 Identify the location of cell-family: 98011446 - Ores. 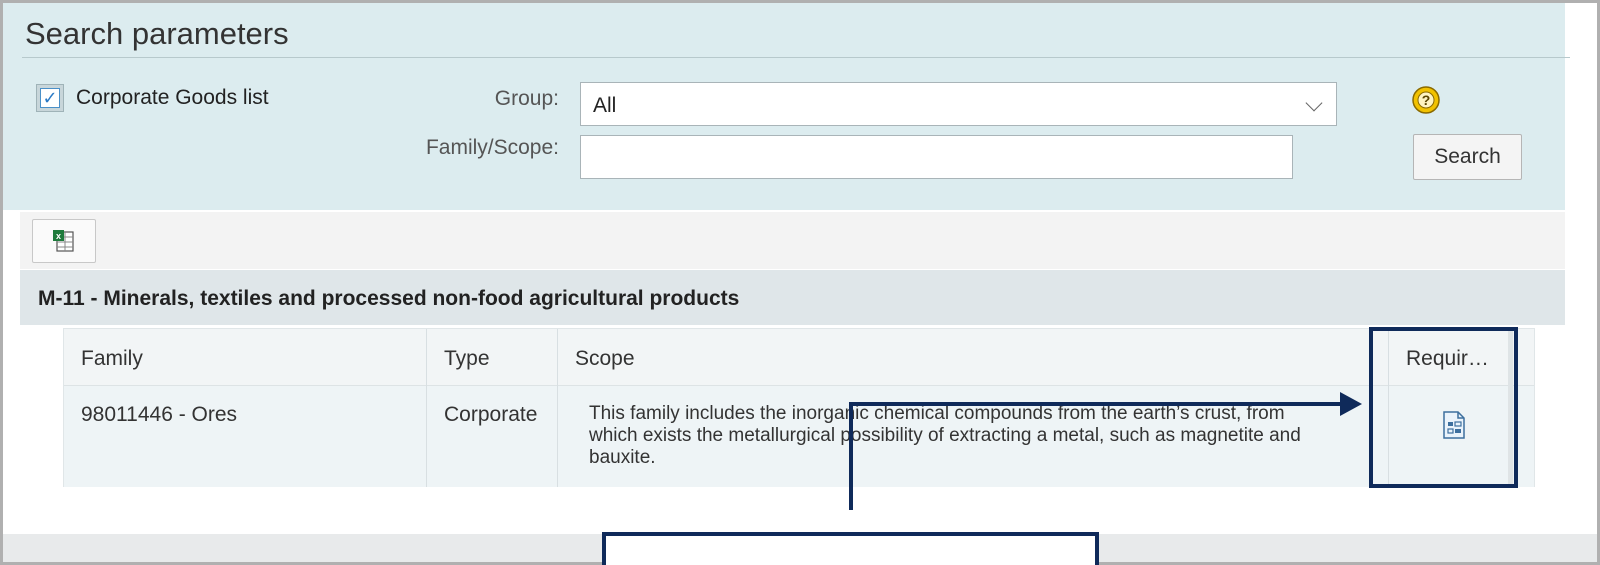
(159, 414).